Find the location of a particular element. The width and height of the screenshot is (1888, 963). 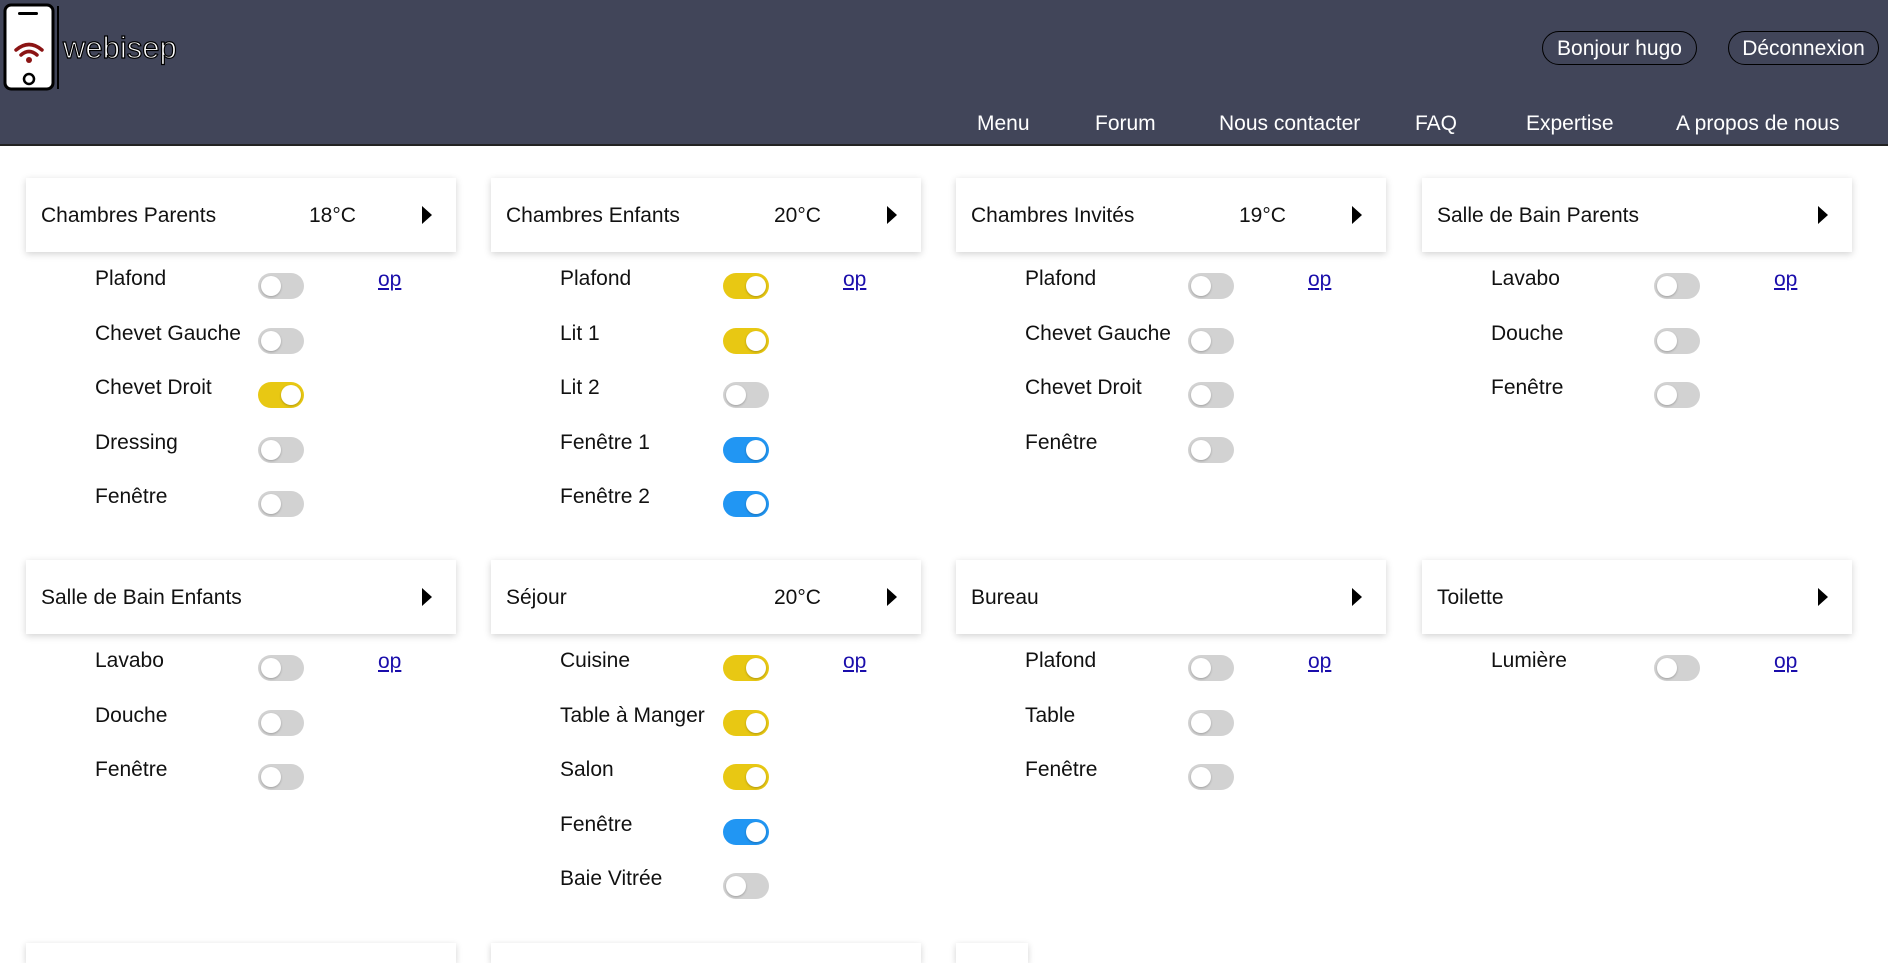

device-label: Fenêtre 2 is located at coordinates (605, 496).